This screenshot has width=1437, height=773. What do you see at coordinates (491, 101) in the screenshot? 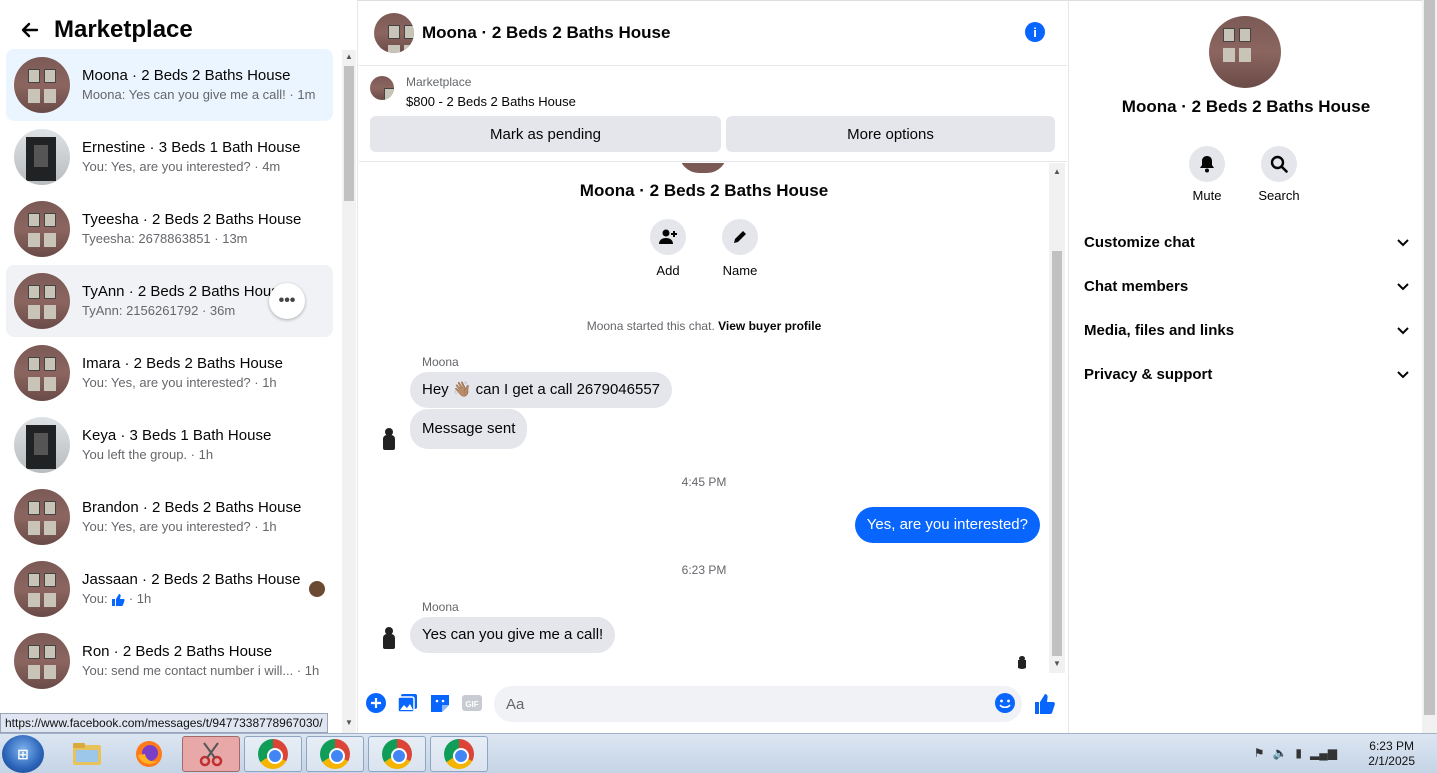
I see `listing-price: $800 - 2 Beds 2 Baths House` at bounding box center [491, 101].